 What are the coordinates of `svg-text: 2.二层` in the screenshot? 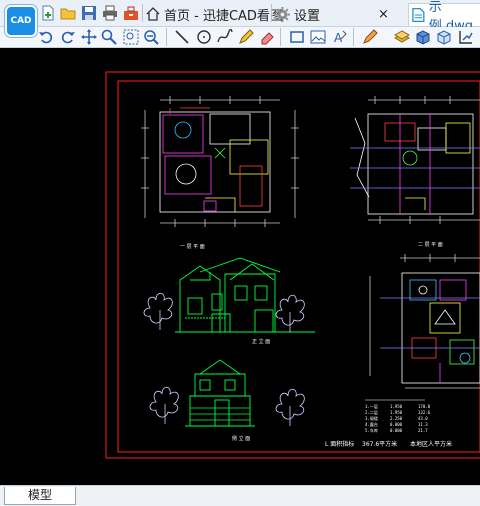 It's located at (371, 412).